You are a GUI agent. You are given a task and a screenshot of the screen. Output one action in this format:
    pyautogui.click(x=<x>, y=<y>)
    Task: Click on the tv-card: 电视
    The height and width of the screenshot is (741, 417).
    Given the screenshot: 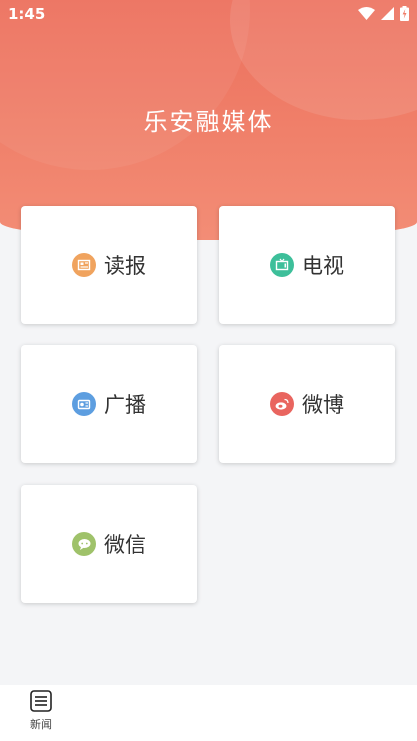 What is the action you would take?
    pyautogui.click(x=307, y=265)
    